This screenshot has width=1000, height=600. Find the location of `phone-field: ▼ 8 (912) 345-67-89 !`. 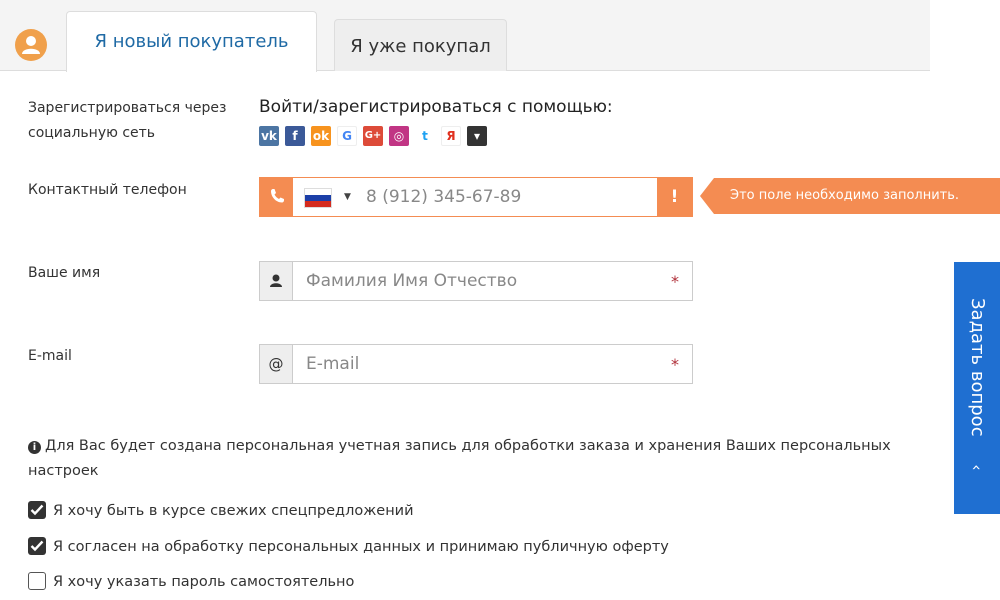

phone-field: ▼ 8 (912) 345-67-89 ! is located at coordinates (476, 197).